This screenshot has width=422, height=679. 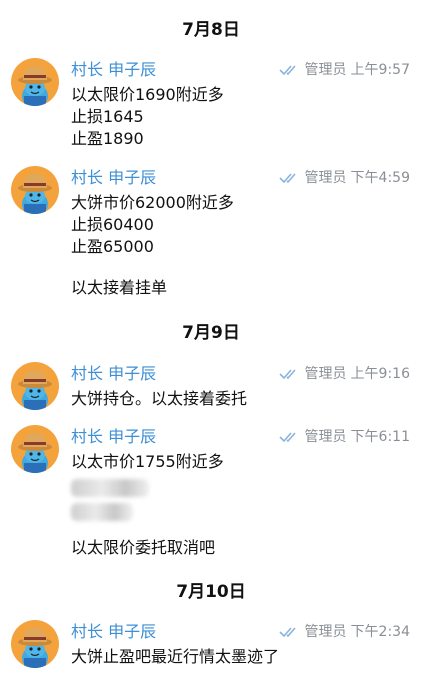 I want to click on date-separator: 7月8日, so click(x=211, y=30).